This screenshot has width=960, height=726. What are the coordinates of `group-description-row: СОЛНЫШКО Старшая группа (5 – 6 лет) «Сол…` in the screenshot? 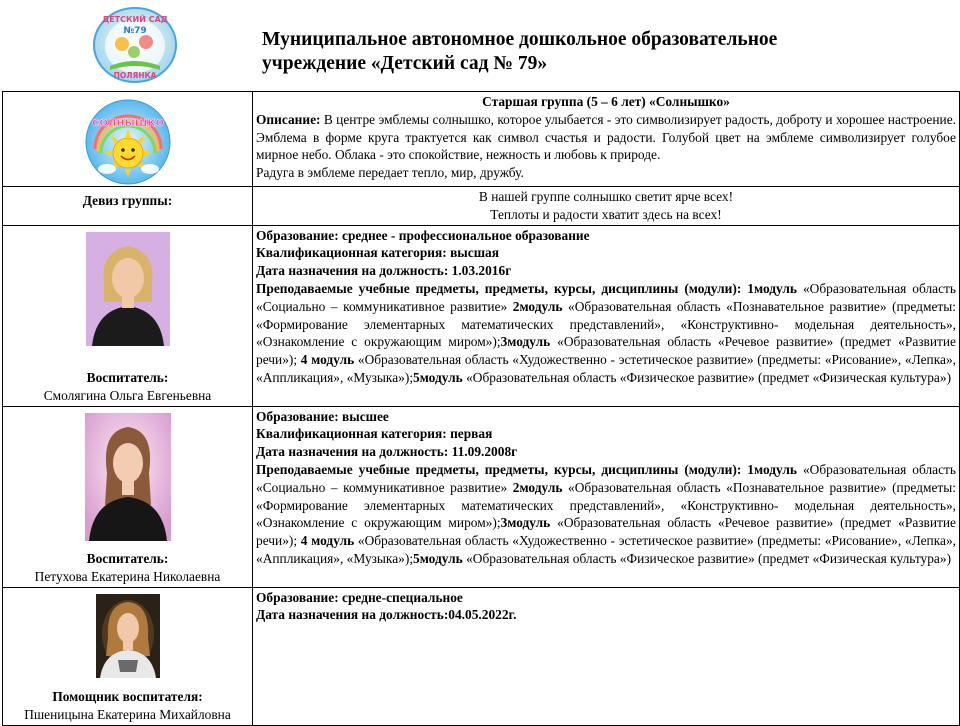 It's located at (481, 139).